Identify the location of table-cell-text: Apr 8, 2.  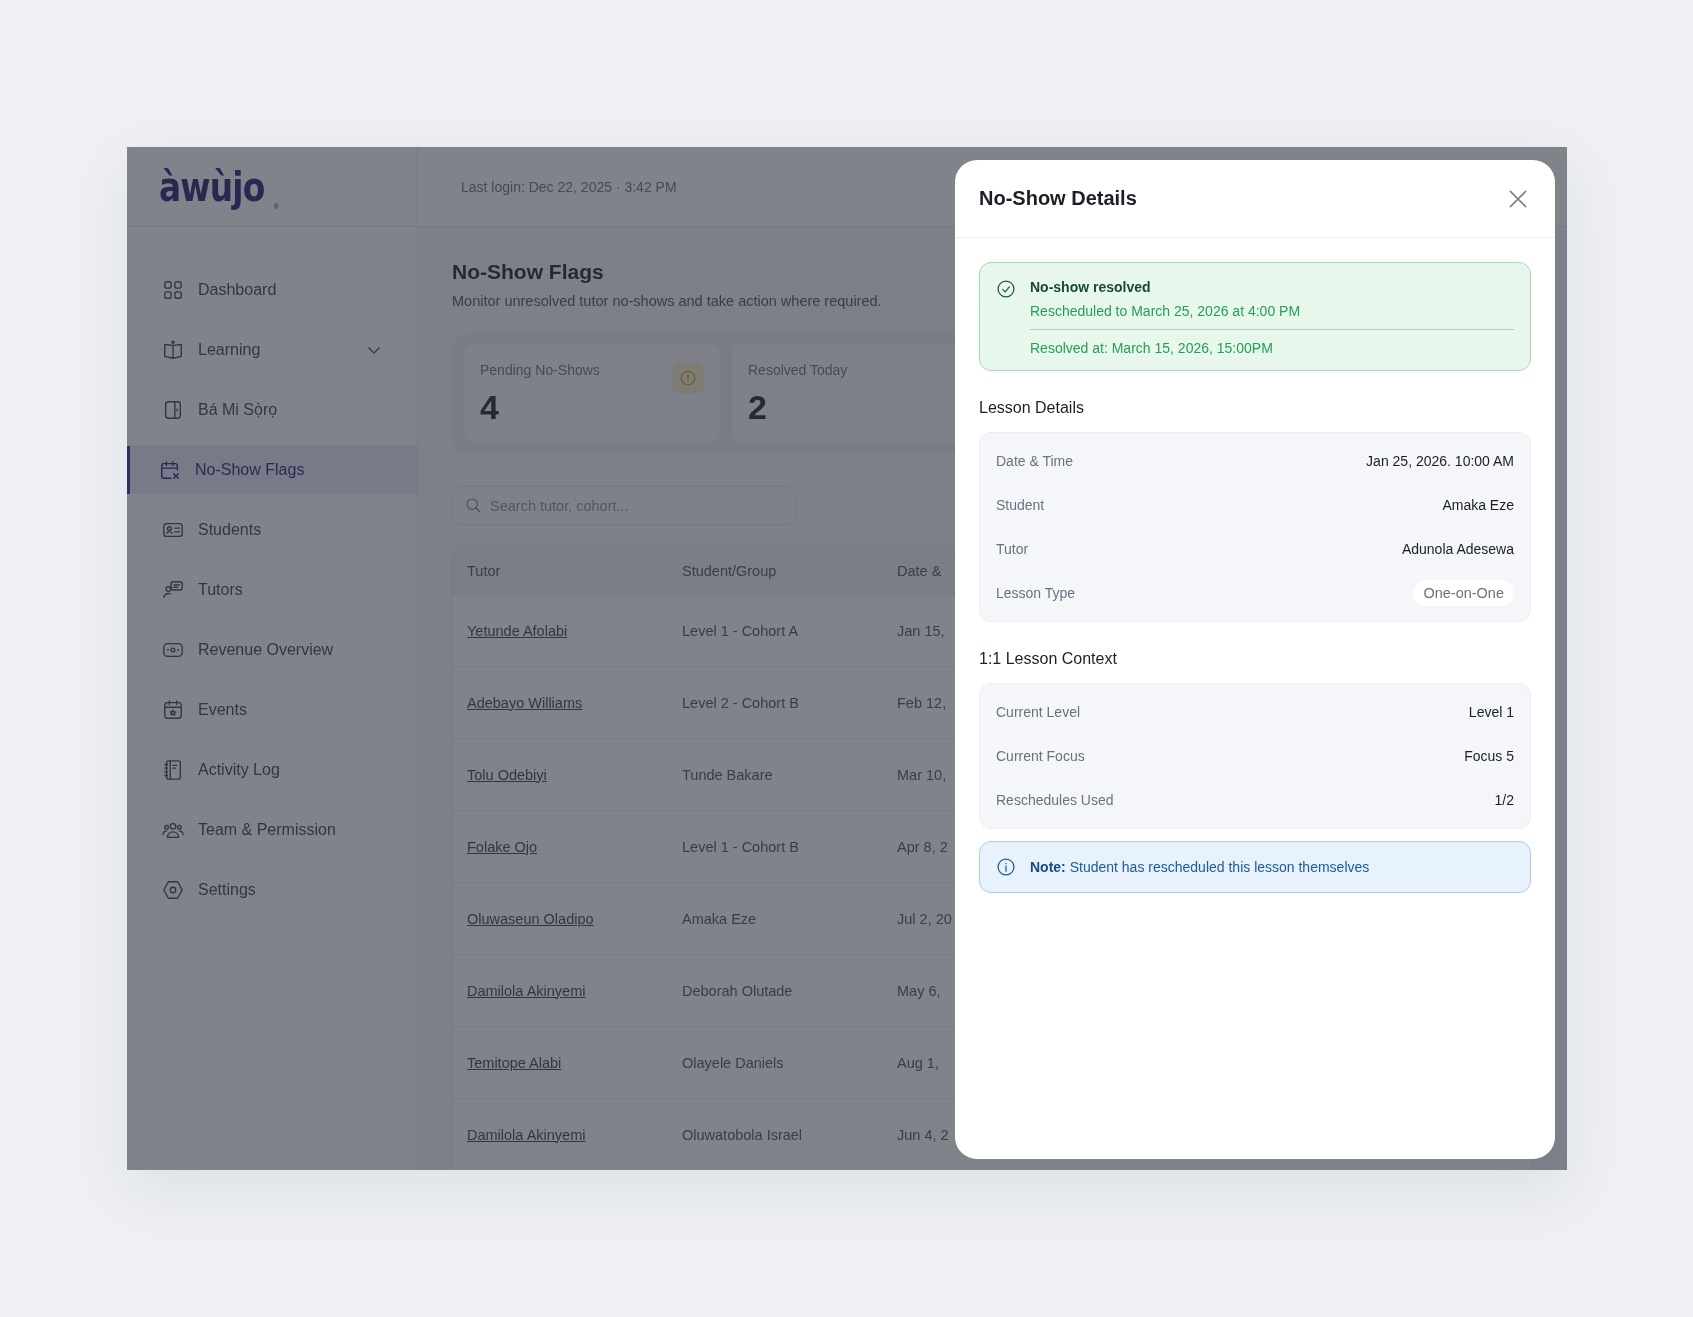
(923, 846).